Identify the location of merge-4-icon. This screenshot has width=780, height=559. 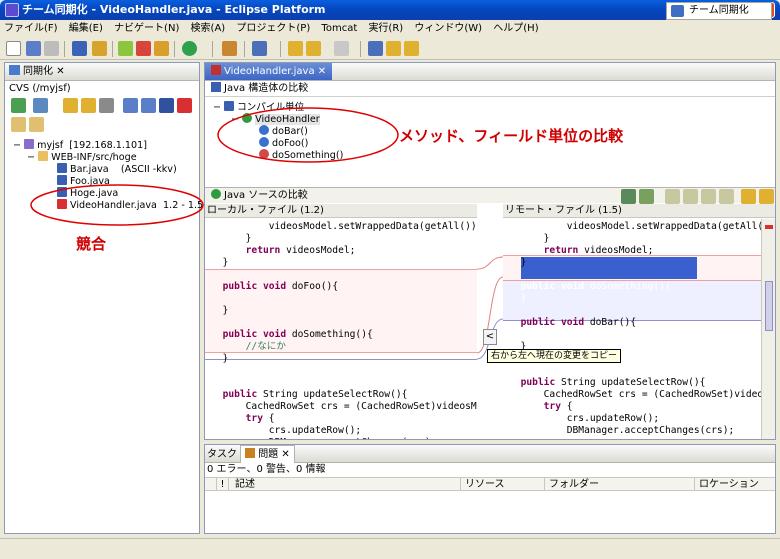
(726, 196).